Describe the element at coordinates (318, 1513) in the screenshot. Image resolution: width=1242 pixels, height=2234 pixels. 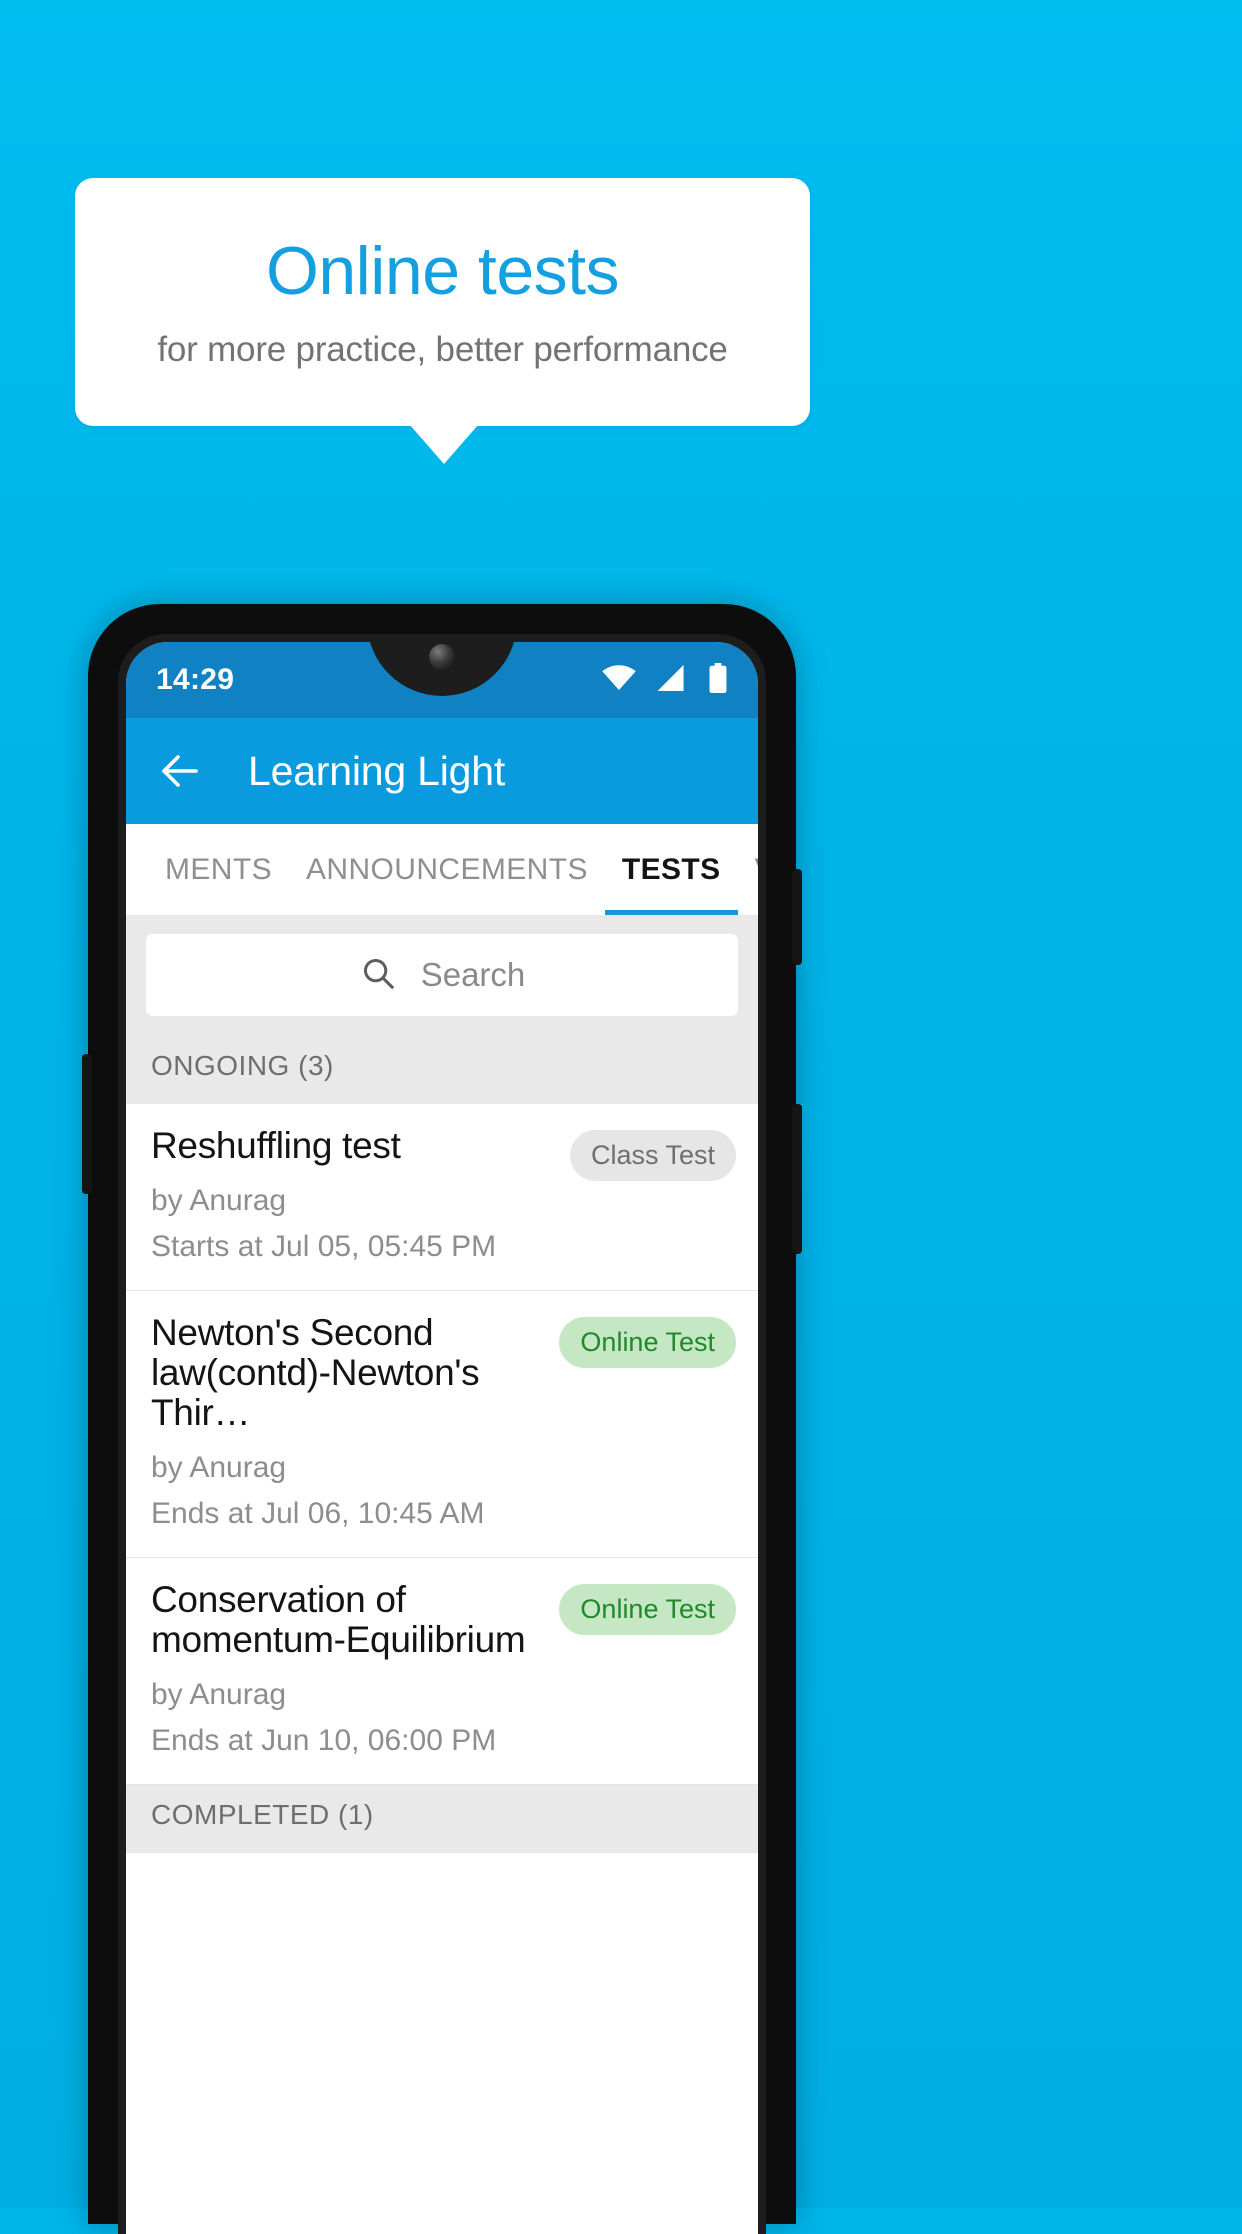
I see `test-schedule: Ends at Jul 06, 10:45 AM` at that location.